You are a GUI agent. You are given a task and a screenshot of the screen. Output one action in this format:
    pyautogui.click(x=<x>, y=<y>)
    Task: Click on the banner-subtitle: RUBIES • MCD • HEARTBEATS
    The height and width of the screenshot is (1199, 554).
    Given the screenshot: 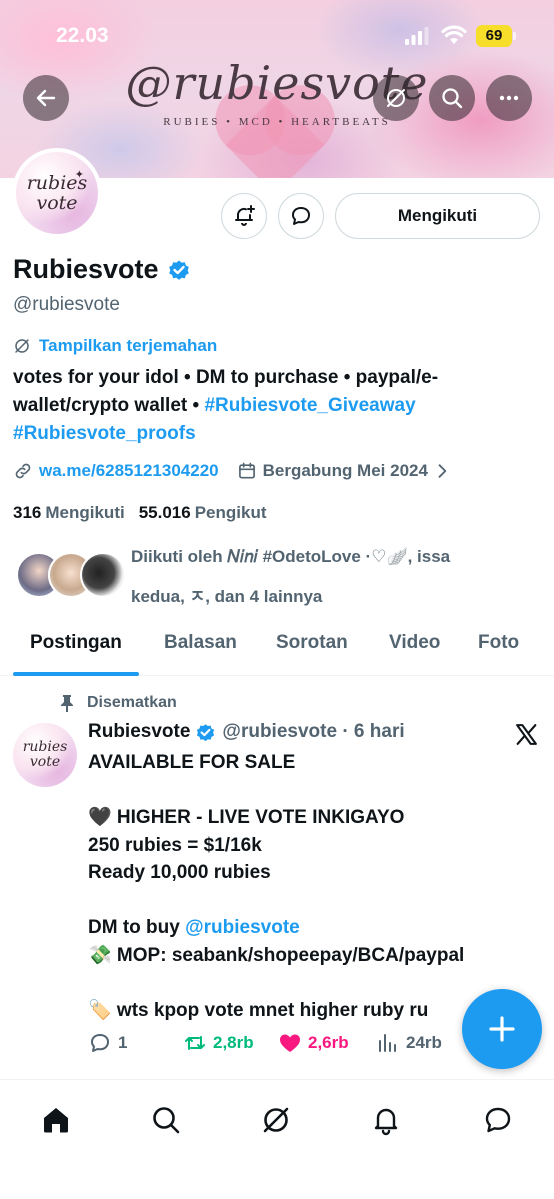 What is the action you would take?
    pyautogui.click(x=277, y=122)
    